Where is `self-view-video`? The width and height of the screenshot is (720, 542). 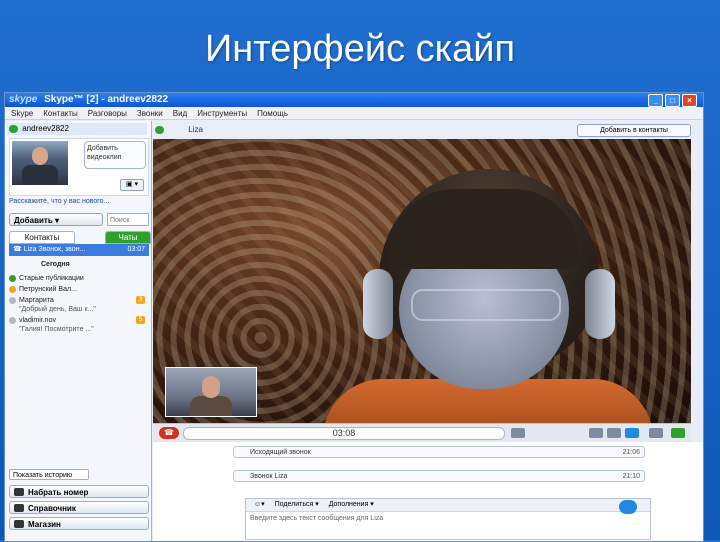 self-view-video is located at coordinates (211, 392).